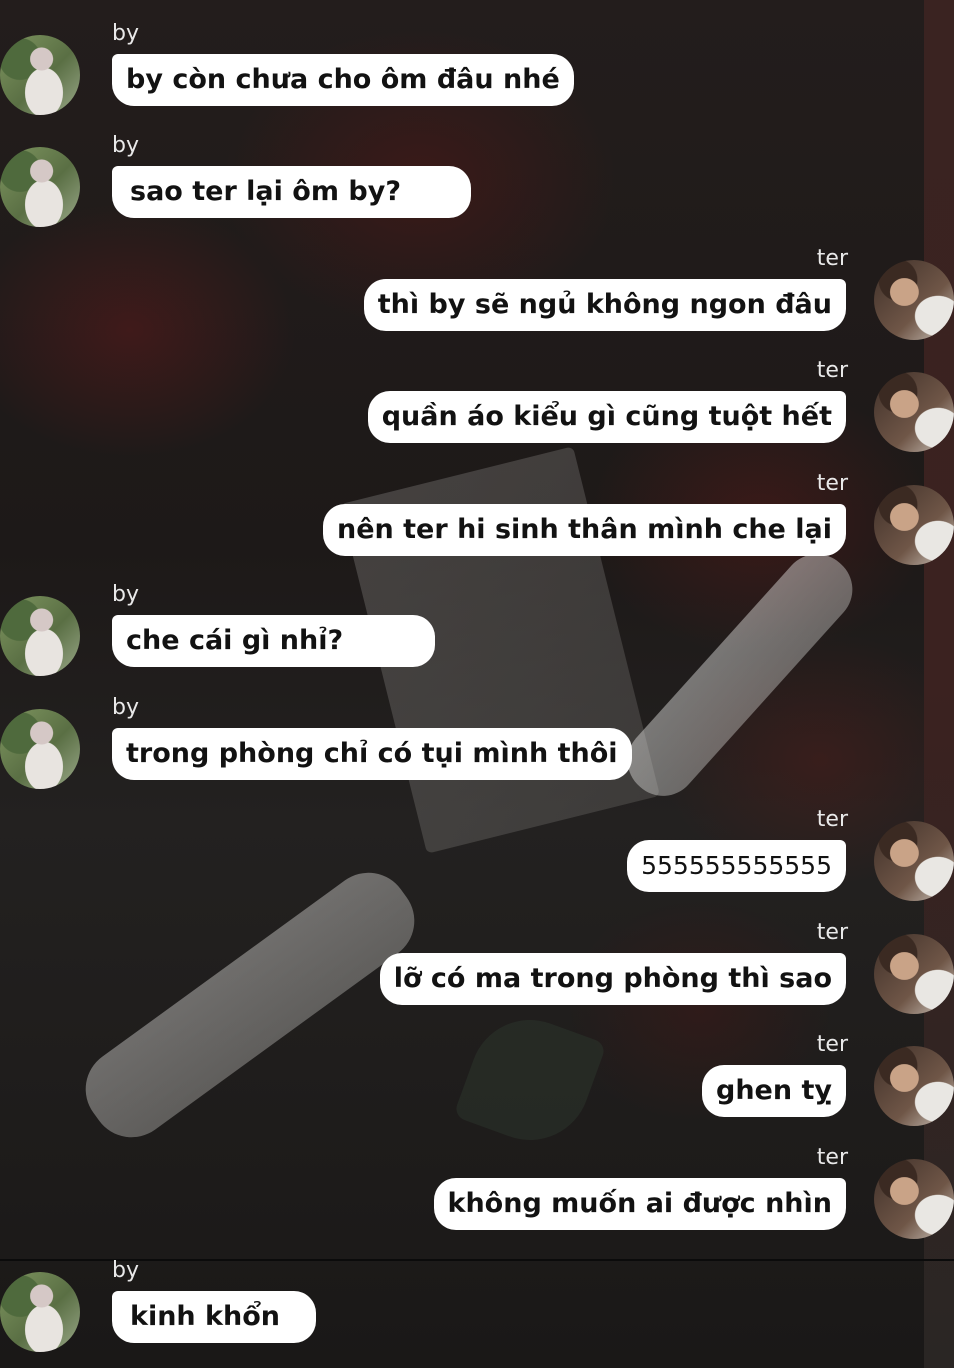 This screenshot has height=1368, width=954. I want to click on message-row: by by còn chưa cho ôm đâu nhé, so click(477, 69).